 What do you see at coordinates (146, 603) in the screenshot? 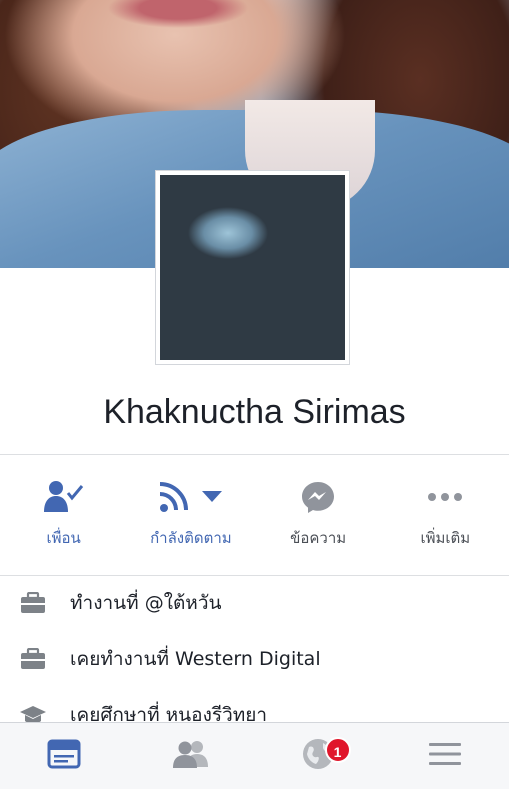
I see `info-text: ทำงานที่ @ใต้หวัน` at bounding box center [146, 603].